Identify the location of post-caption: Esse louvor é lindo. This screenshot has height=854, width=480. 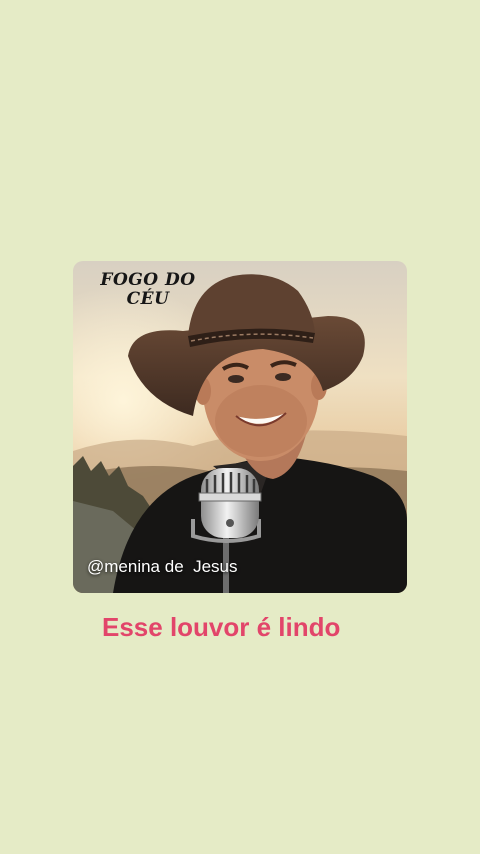
(221, 627).